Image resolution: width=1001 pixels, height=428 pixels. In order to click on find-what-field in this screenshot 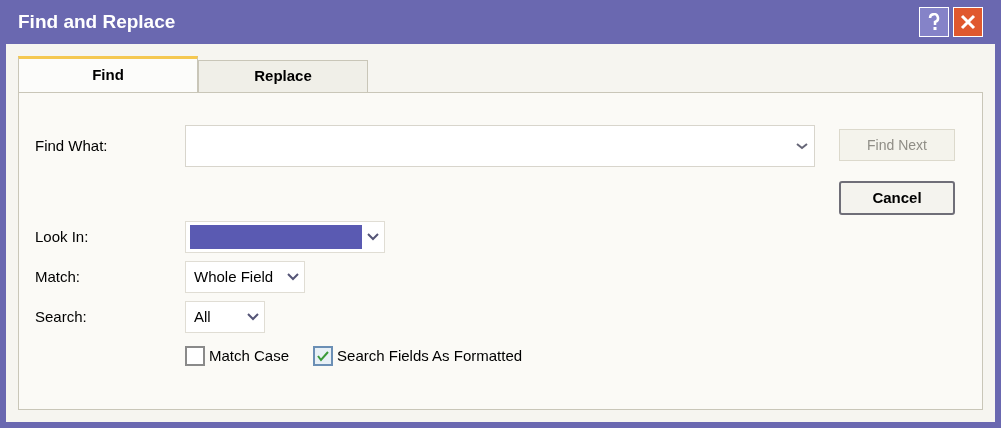, I will do `click(500, 146)`.